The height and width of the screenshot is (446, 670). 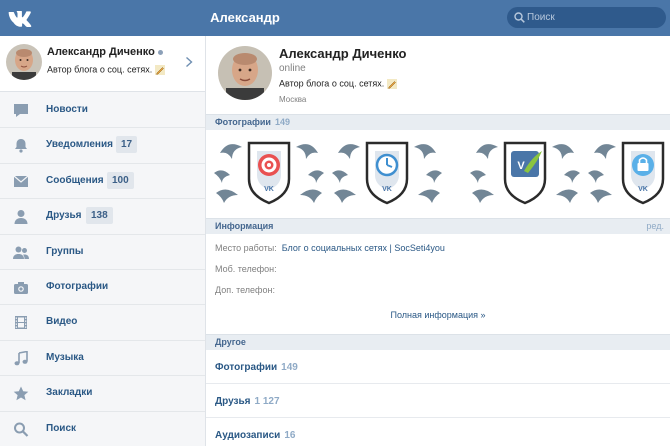 What do you see at coordinates (335, 18) in the screenshot?
I see `top-bar: Александр` at bounding box center [335, 18].